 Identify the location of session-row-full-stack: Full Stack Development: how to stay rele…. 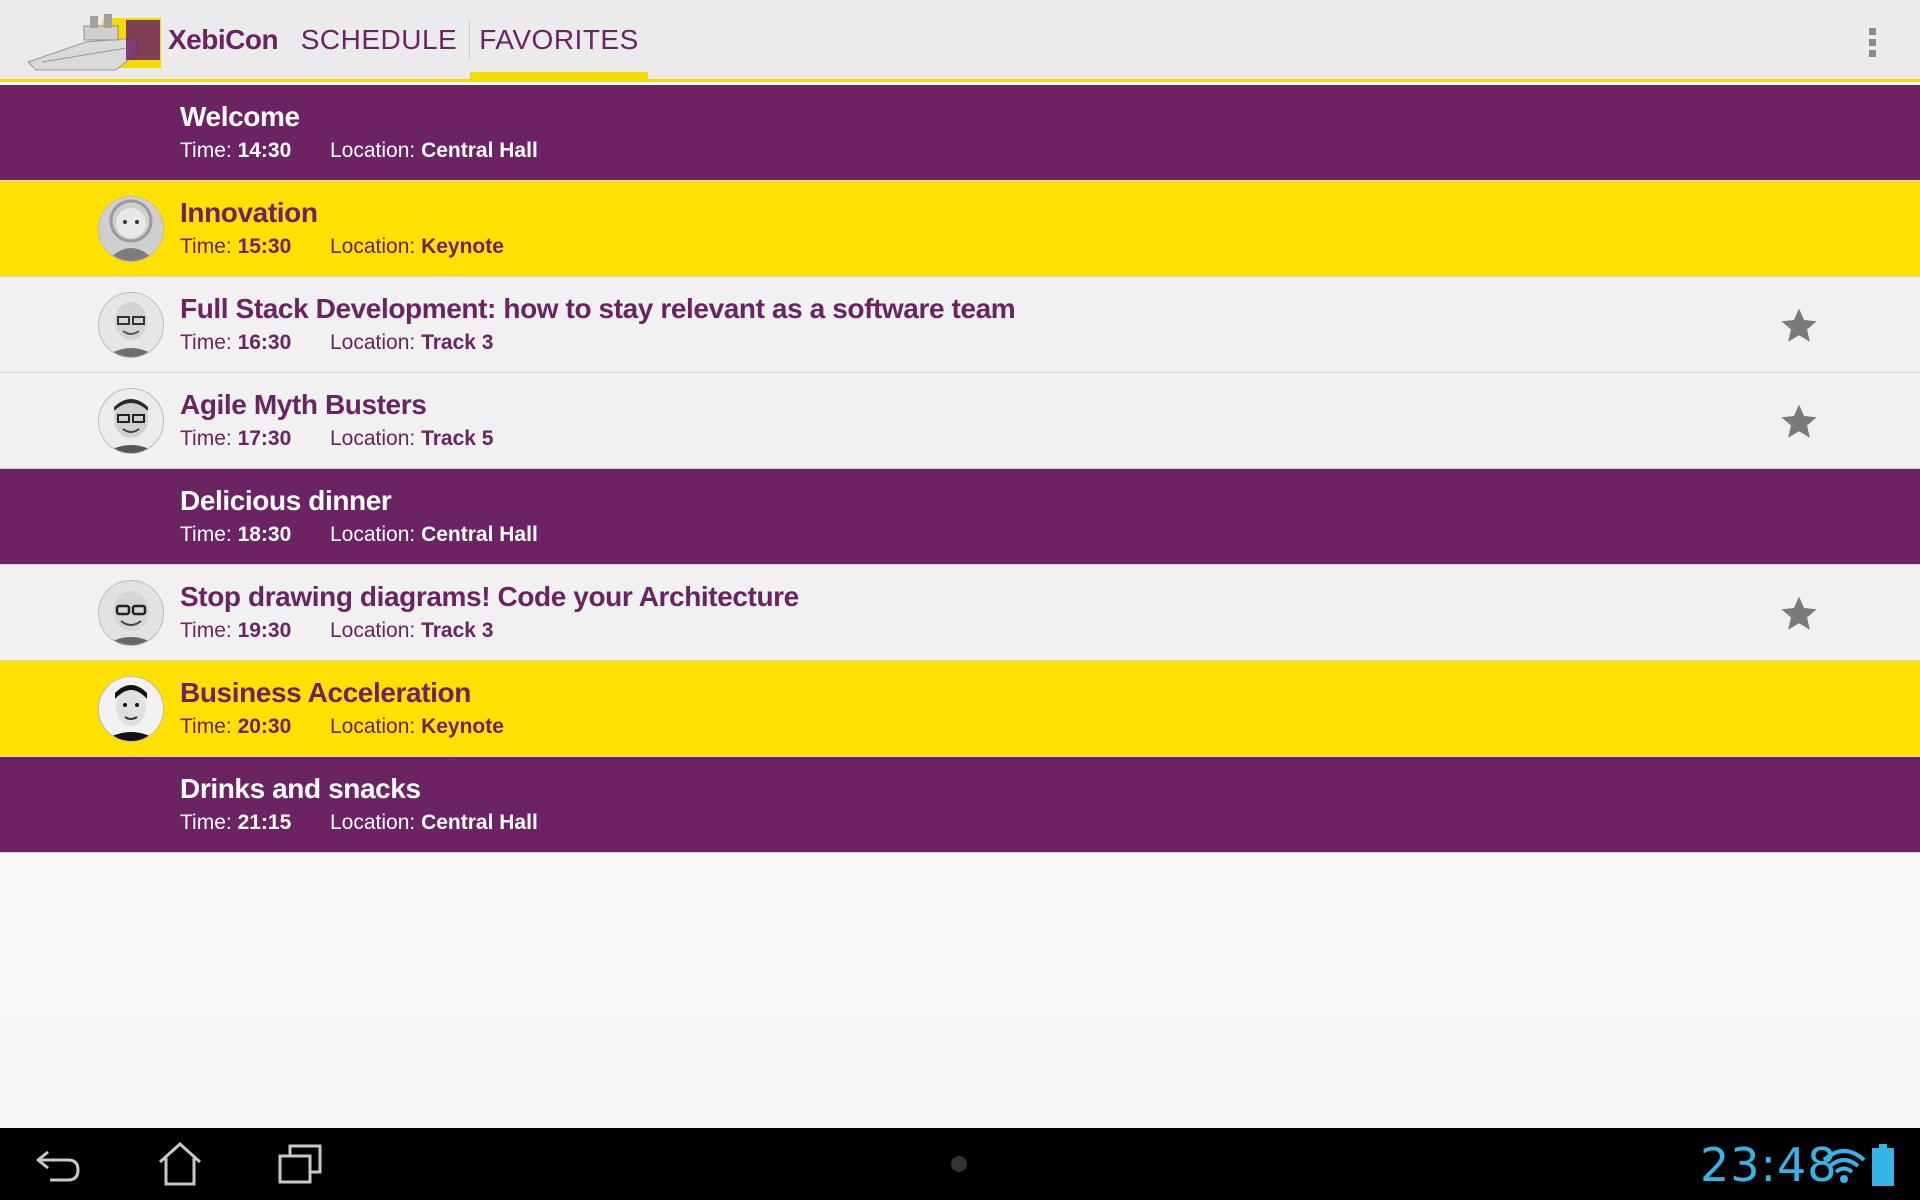
(960, 325).